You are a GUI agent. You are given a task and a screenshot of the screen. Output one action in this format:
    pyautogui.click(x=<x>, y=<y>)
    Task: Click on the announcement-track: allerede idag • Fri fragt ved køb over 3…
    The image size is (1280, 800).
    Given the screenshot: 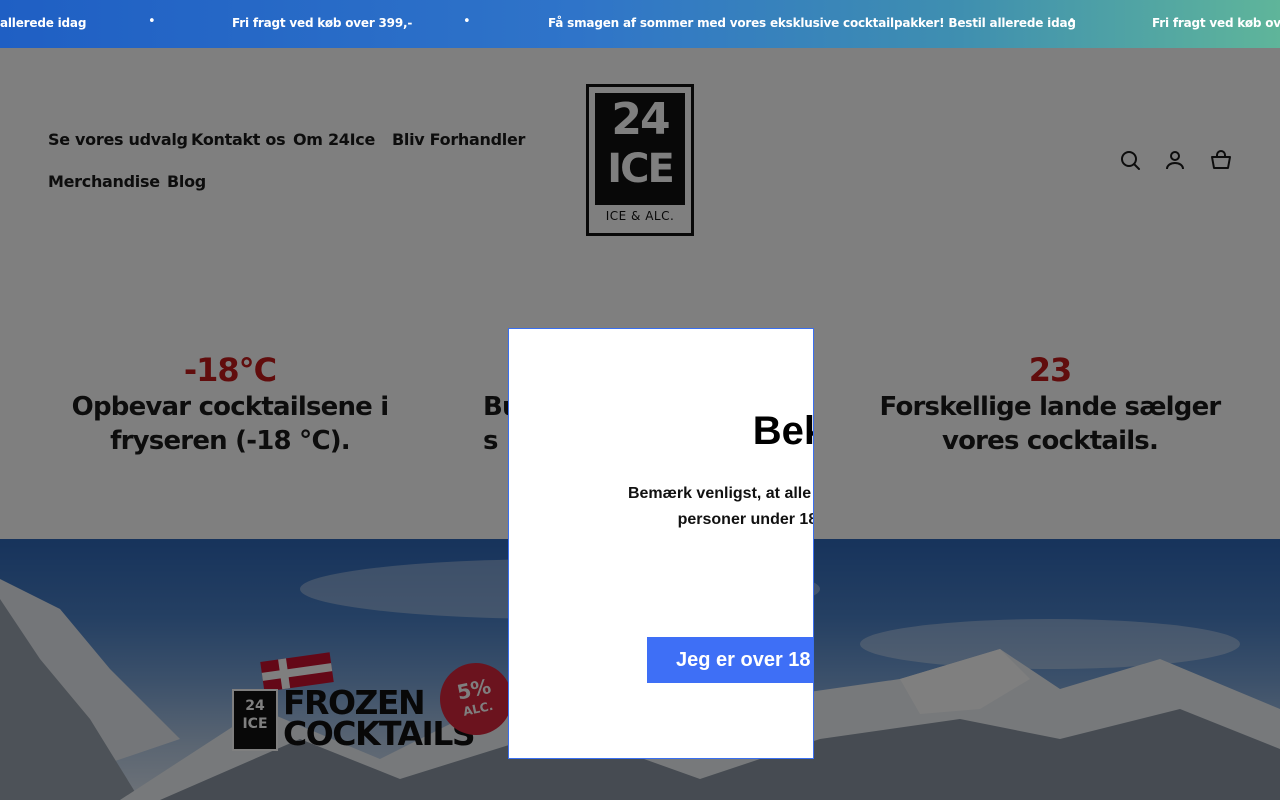 What is the action you would take?
    pyautogui.click(x=640, y=24)
    